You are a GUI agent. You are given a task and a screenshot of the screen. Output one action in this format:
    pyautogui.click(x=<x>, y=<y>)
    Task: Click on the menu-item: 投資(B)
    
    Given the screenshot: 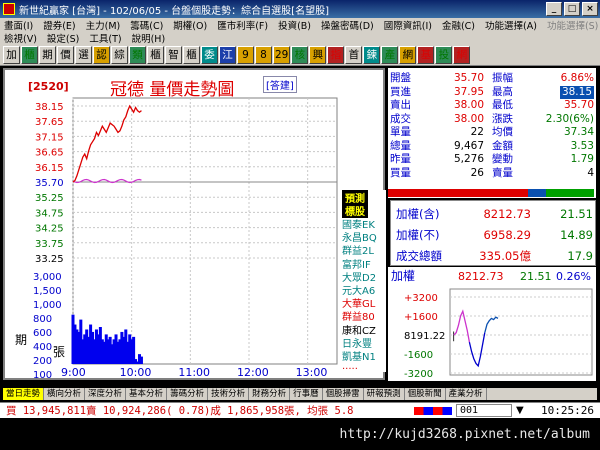 What is the action you would take?
    pyautogui.click(x=294, y=25)
    